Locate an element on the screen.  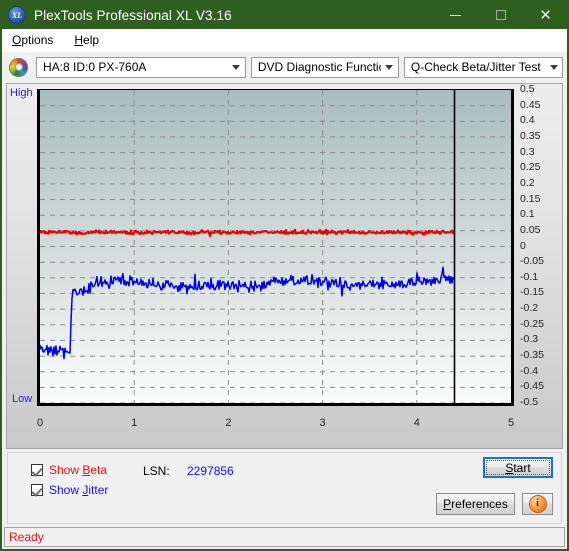
y-tick-label: -0.05 is located at coordinates (532, 261).